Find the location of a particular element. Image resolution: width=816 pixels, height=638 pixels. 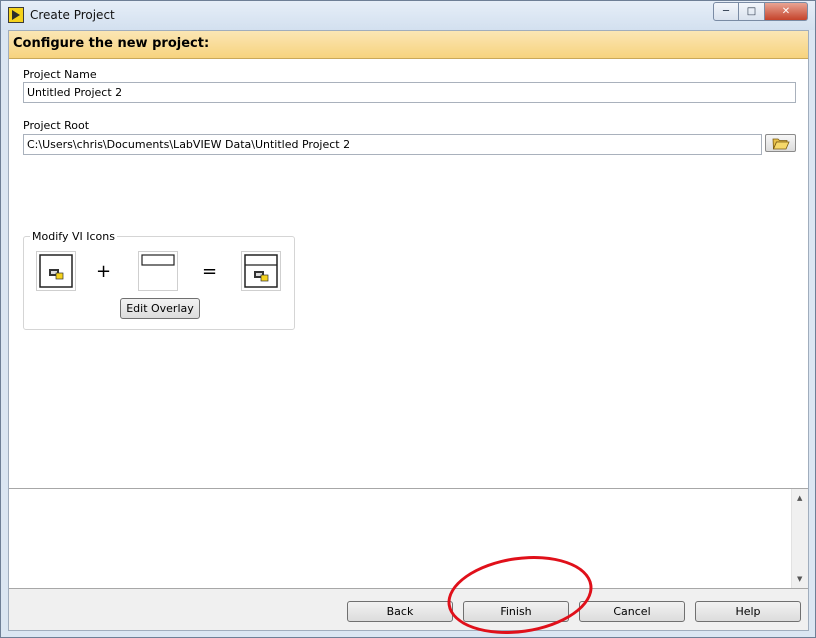

banner-title: Configure the new project: is located at coordinates (111, 43).